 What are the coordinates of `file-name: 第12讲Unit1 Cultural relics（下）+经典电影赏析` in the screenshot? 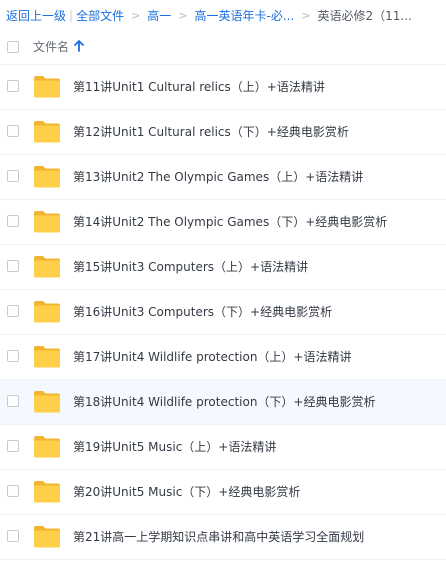 It's located at (211, 131).